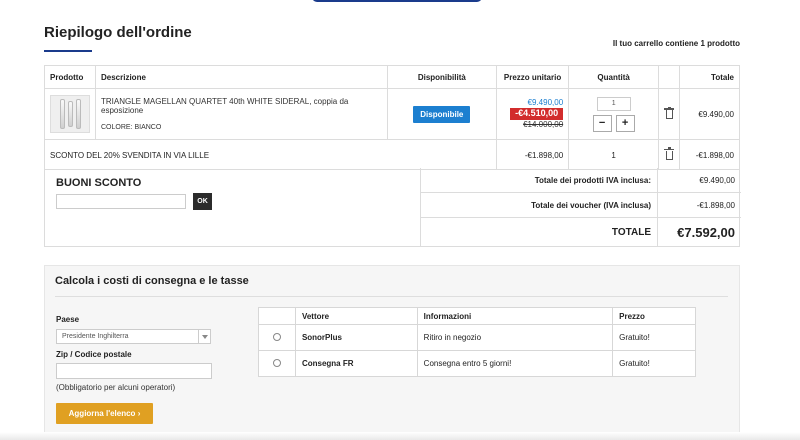 The height and width of the screenshot is (440, 800). I want to click on products-total-label: Totale dei prodotti IVA inclusa:, so click(539, 180).